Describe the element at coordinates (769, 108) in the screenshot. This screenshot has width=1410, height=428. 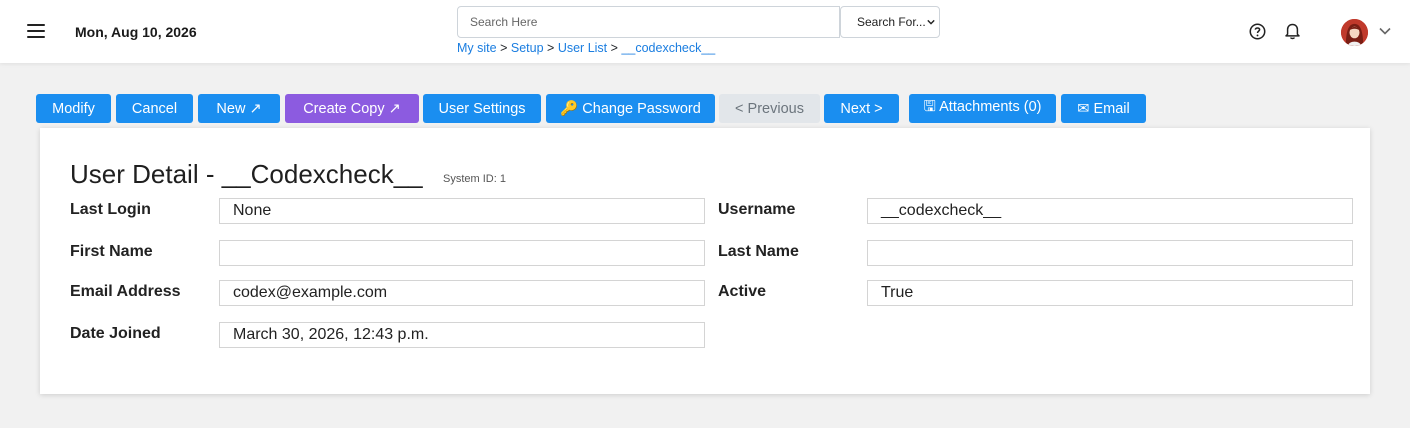
I see `previous-button: < Previous` at that location.